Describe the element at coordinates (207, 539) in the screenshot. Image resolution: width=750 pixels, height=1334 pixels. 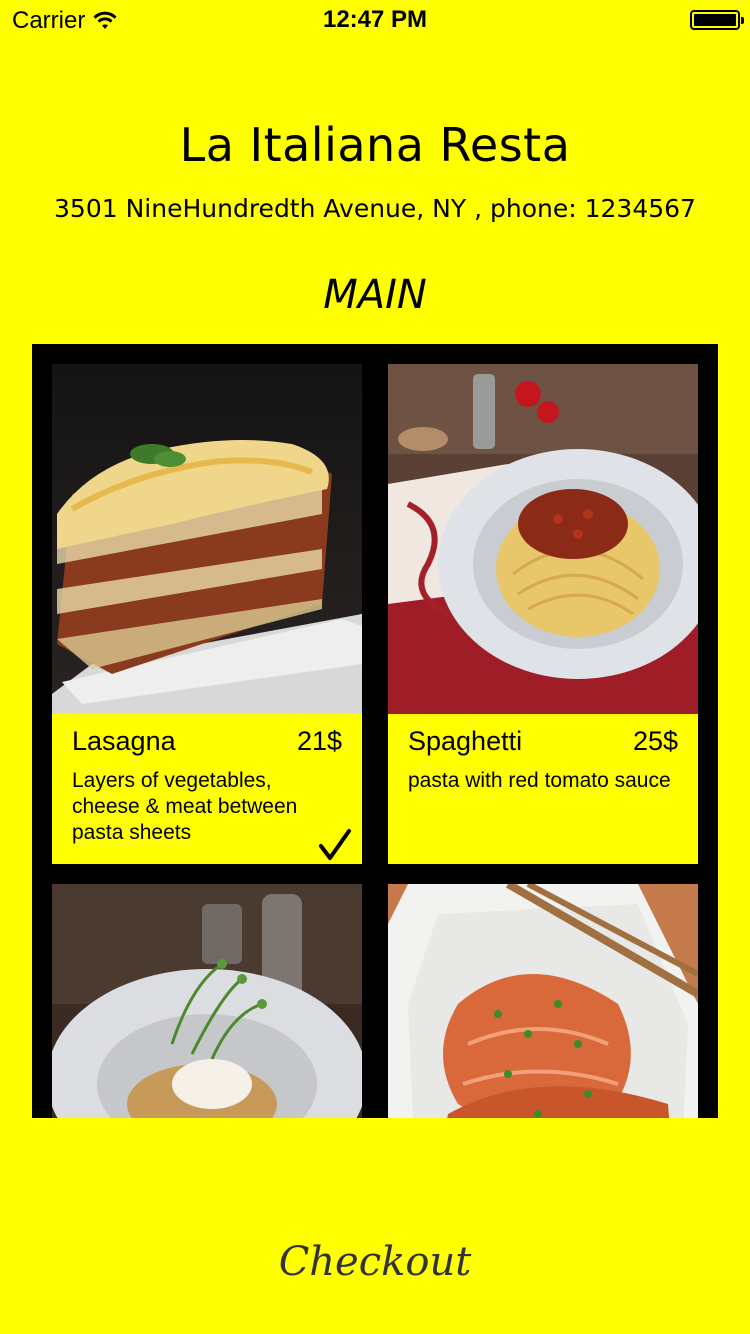
I see `lasagna-photo` at that location.